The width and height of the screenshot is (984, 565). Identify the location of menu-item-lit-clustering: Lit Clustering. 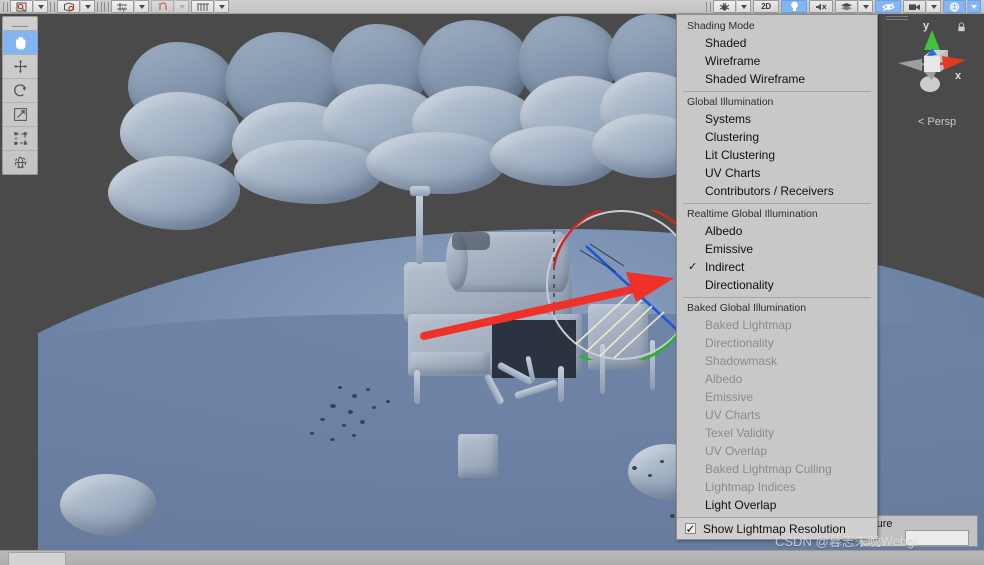
(777, 155).